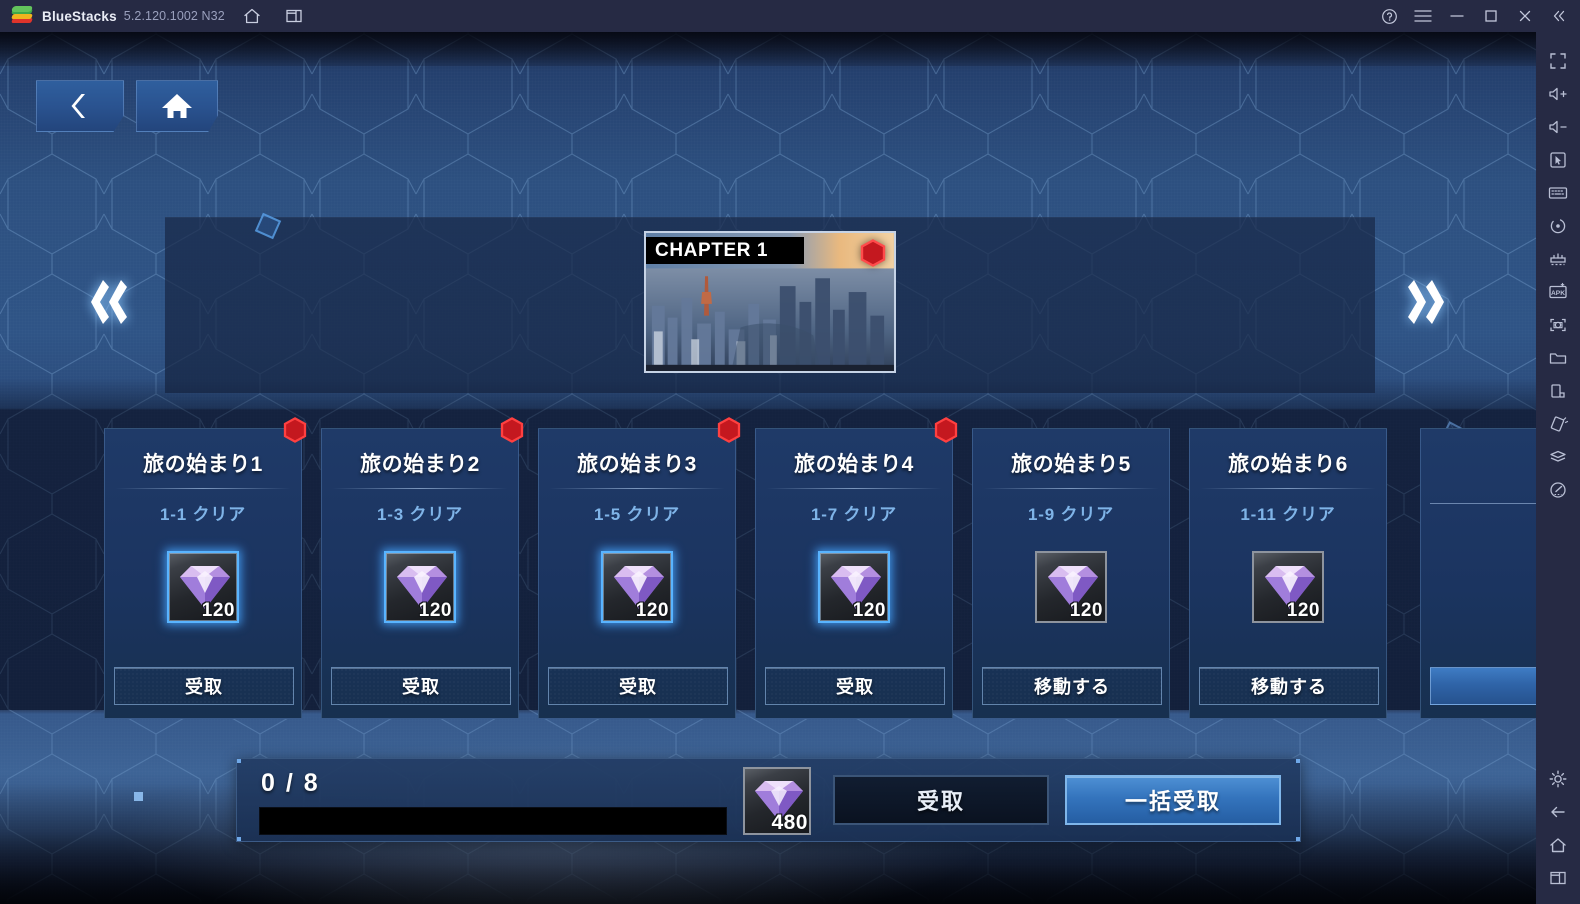 This screenshot has height=904, width=1580. I want to click on mission-card-title: 旅の始まり5, so click(1071, 464).